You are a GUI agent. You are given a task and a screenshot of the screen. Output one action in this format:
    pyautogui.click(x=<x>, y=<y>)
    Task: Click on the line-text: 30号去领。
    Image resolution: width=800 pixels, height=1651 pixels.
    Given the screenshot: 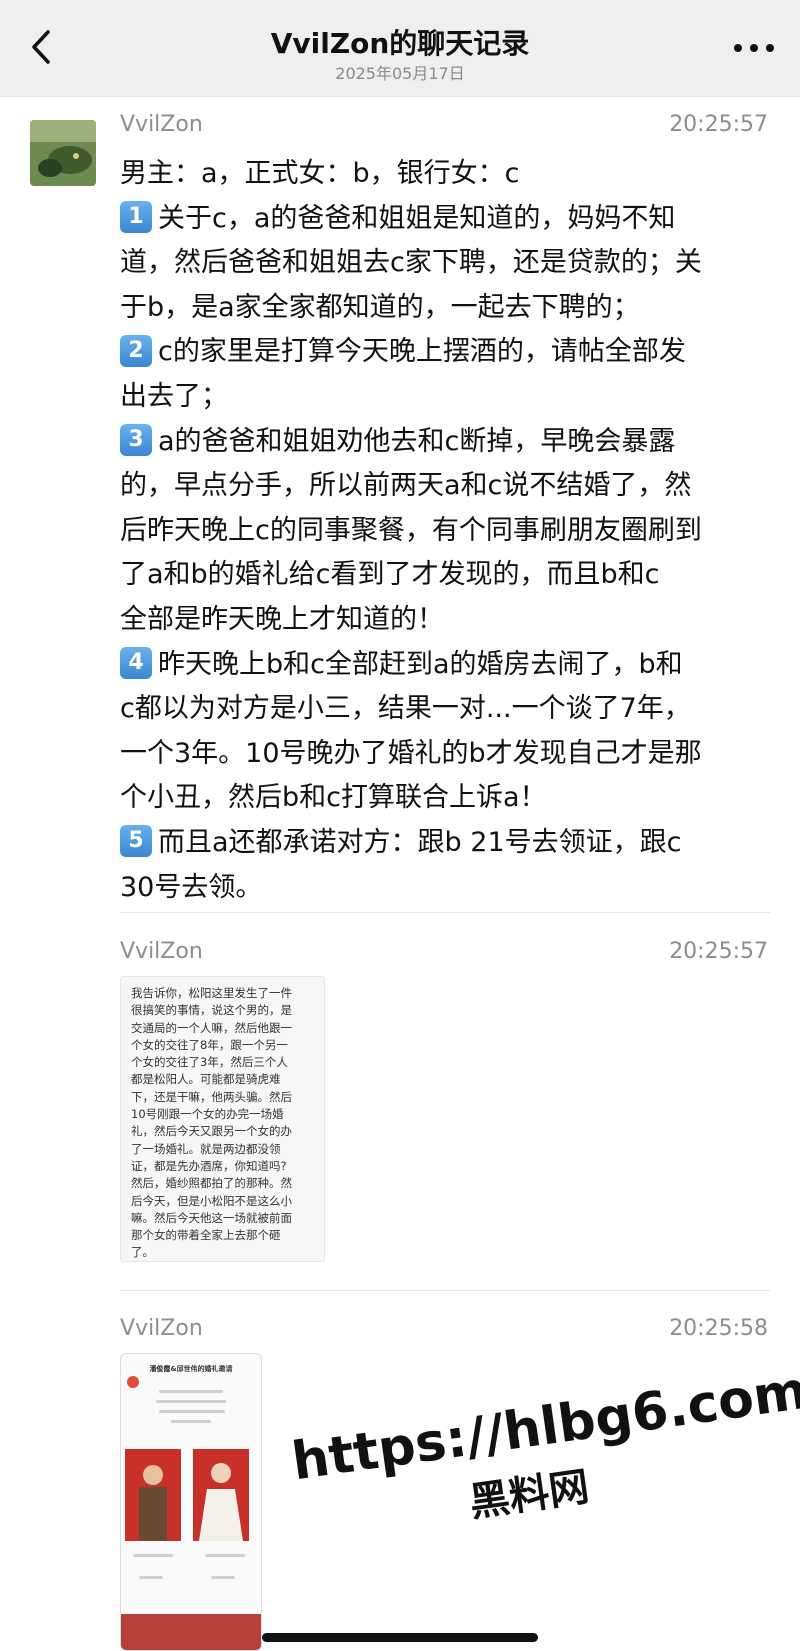 What is the action you would take?
    pyautogui.click(x=191, y=887)
    